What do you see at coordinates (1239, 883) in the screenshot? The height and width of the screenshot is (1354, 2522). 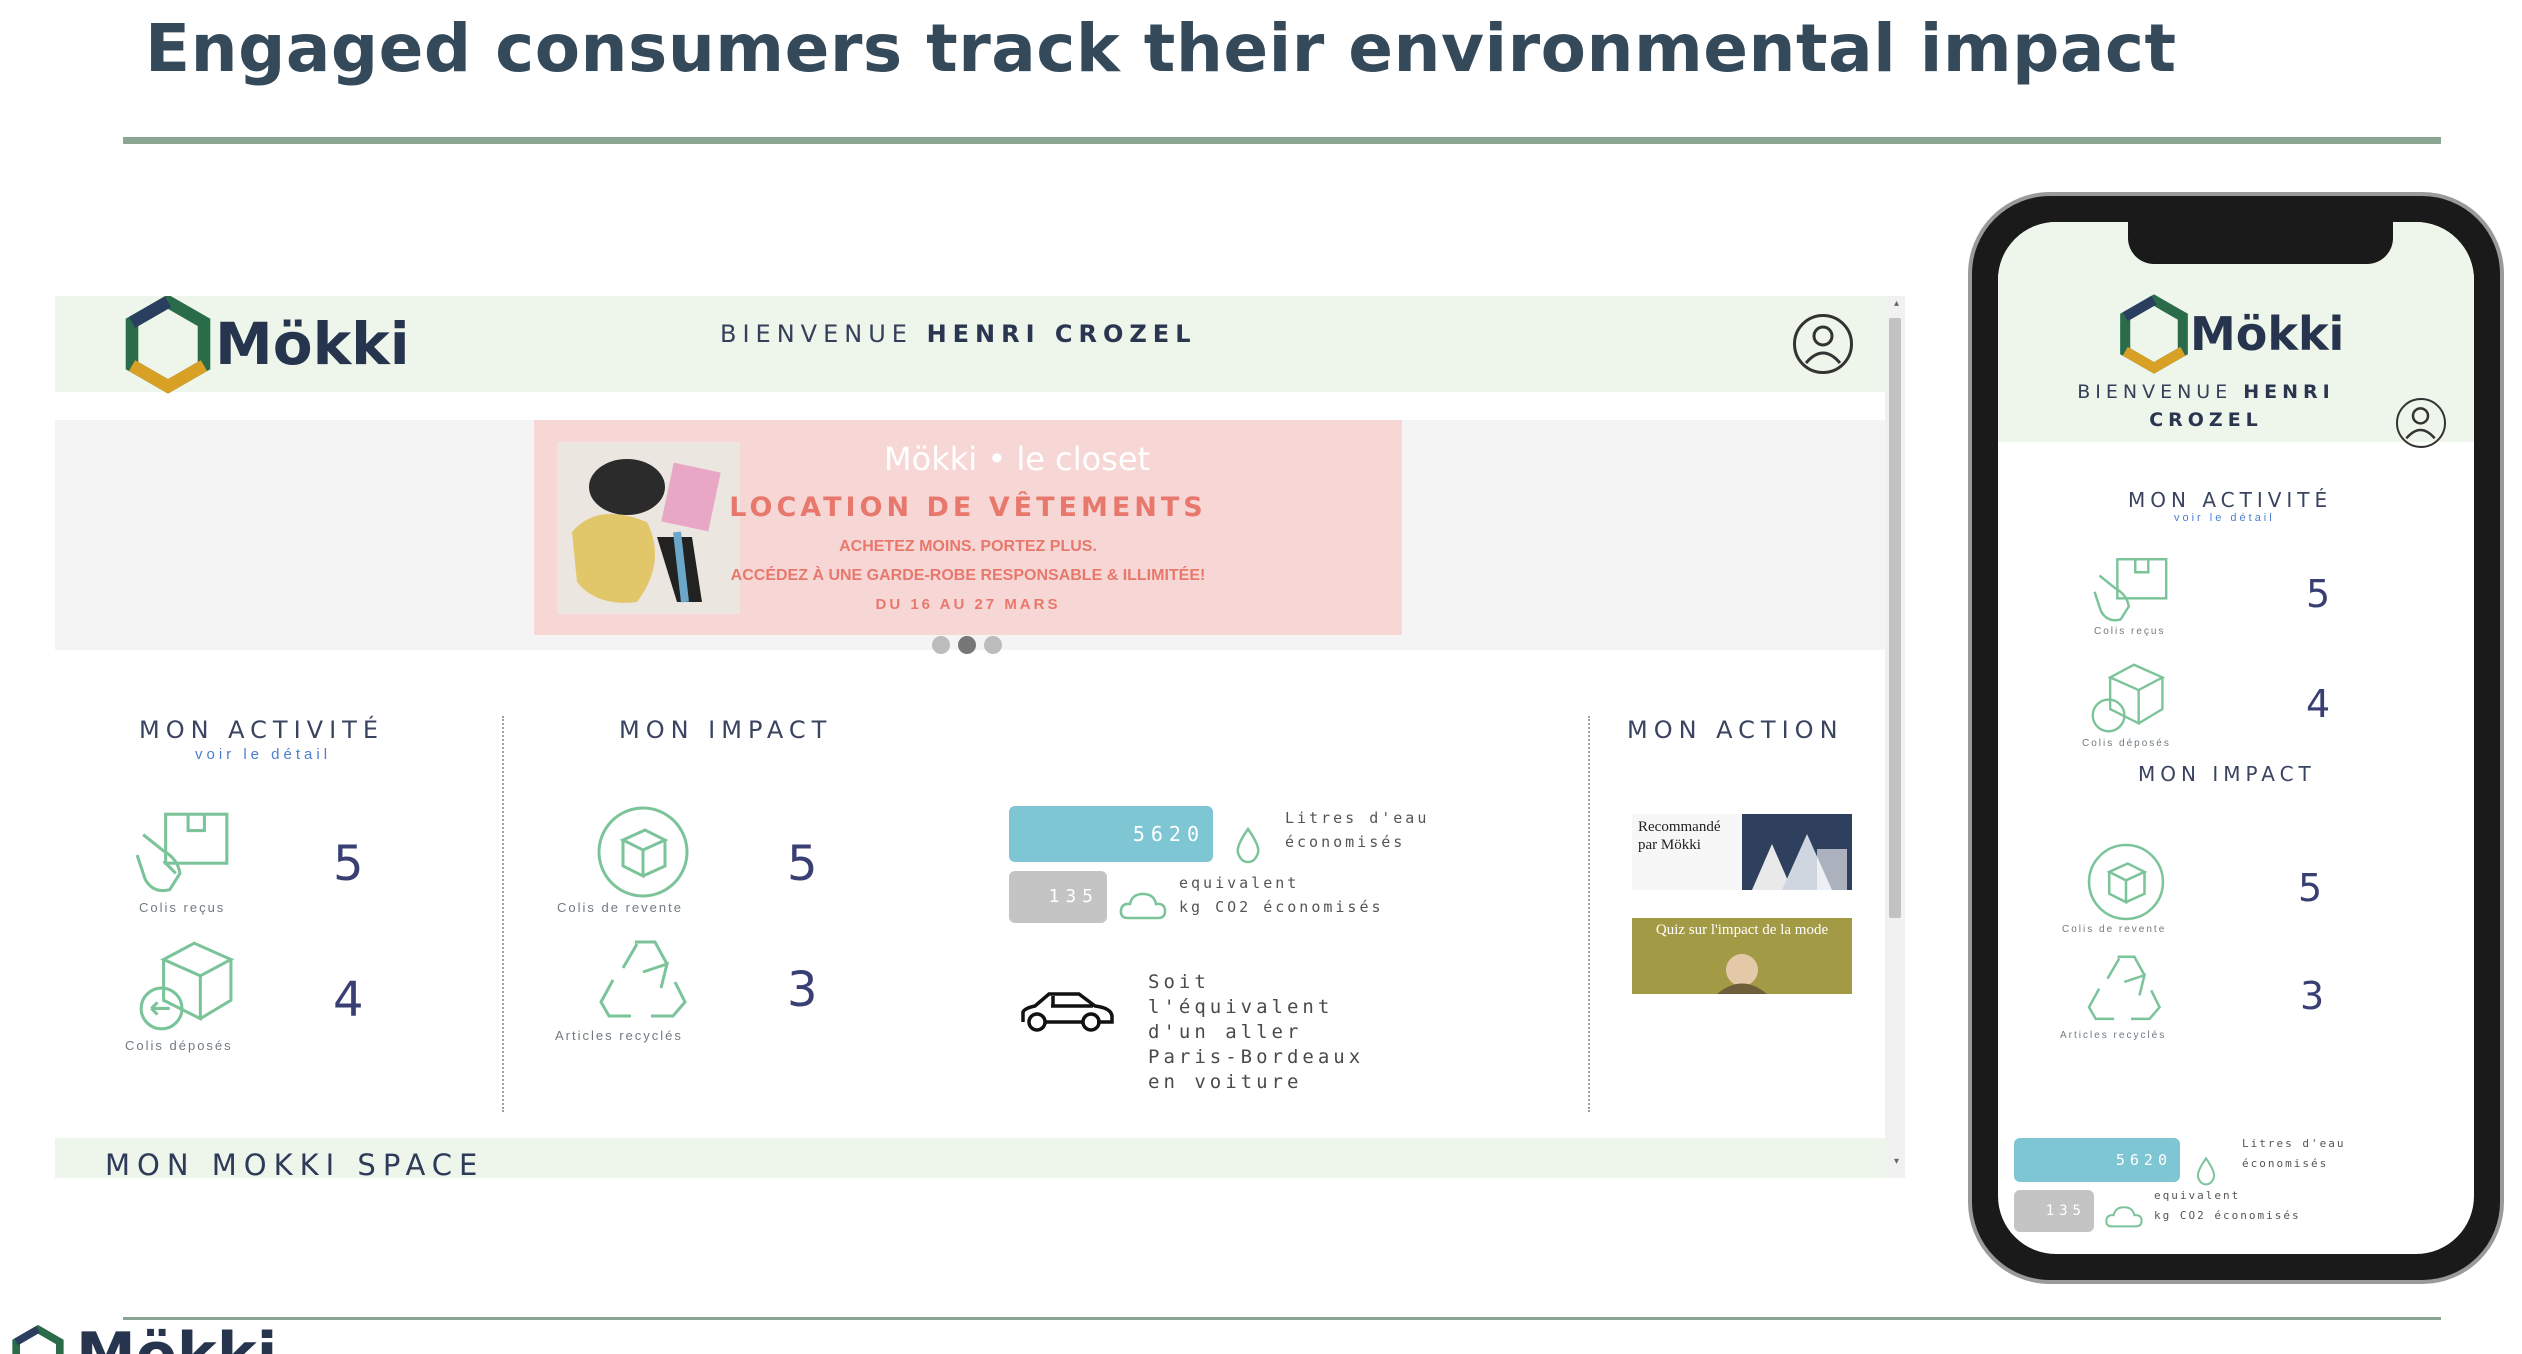 I see `co2-label-line-1: equivalent` at bounding box center [1239, 883].